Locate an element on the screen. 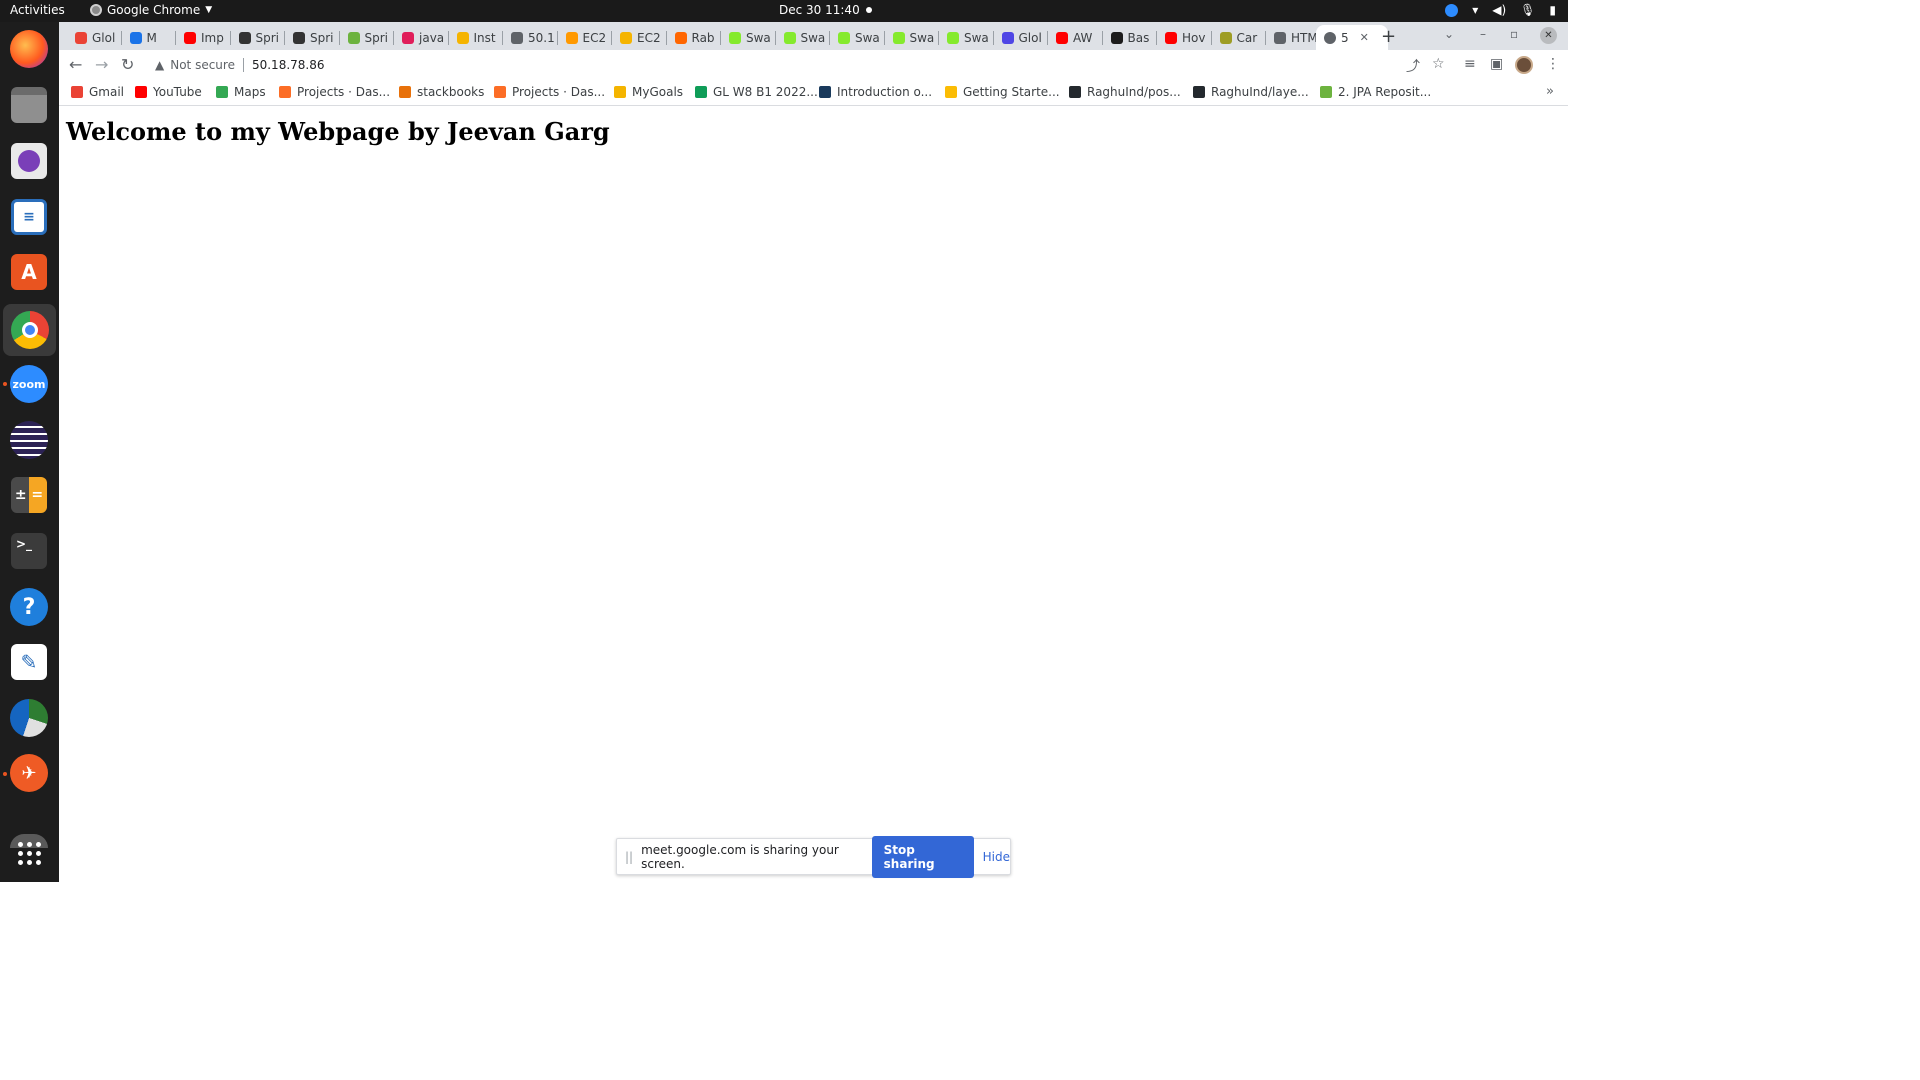 The width and height of the screenshot is (1920, 1080). files-logo is located at coordinates (29, 105).